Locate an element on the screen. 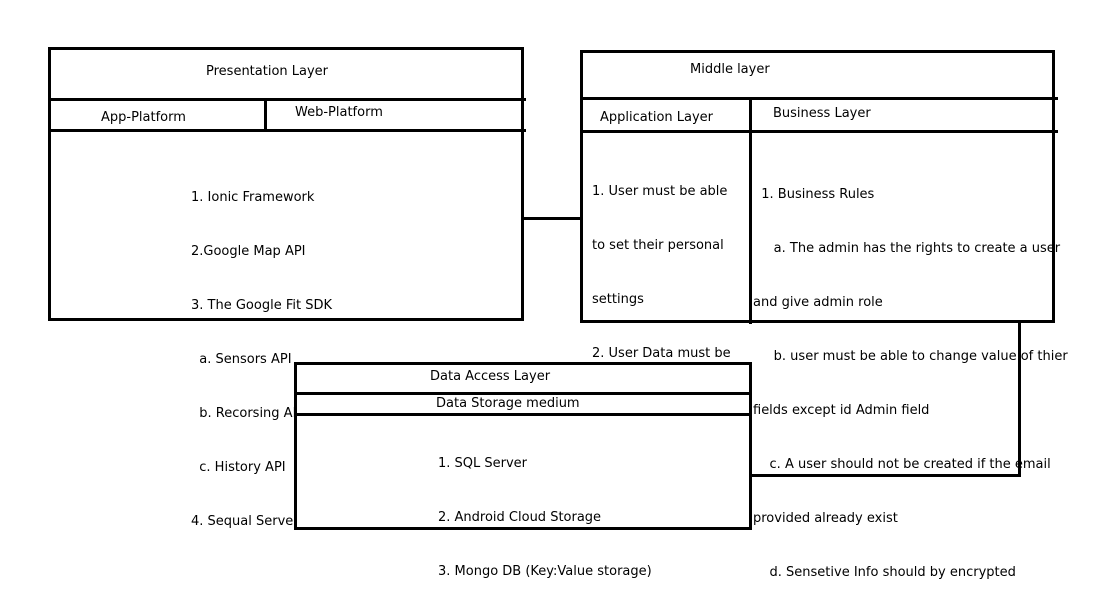 This screenshot has height=600, width=1118. list-item: to set their personal is located at coordinates (658, 245).